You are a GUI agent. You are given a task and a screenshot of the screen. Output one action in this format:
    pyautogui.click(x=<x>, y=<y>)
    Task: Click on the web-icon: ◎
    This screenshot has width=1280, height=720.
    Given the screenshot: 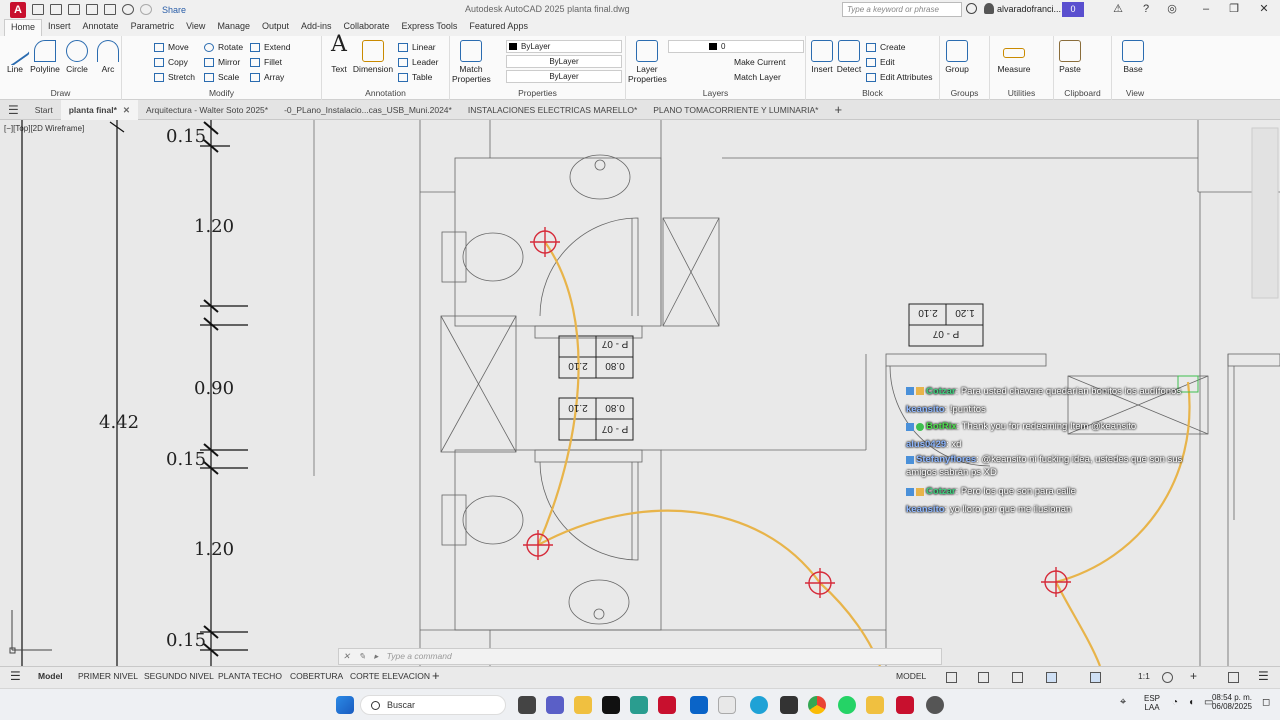 What is the action you would take?
    pyautogui.click(x=1172, y=9)
    